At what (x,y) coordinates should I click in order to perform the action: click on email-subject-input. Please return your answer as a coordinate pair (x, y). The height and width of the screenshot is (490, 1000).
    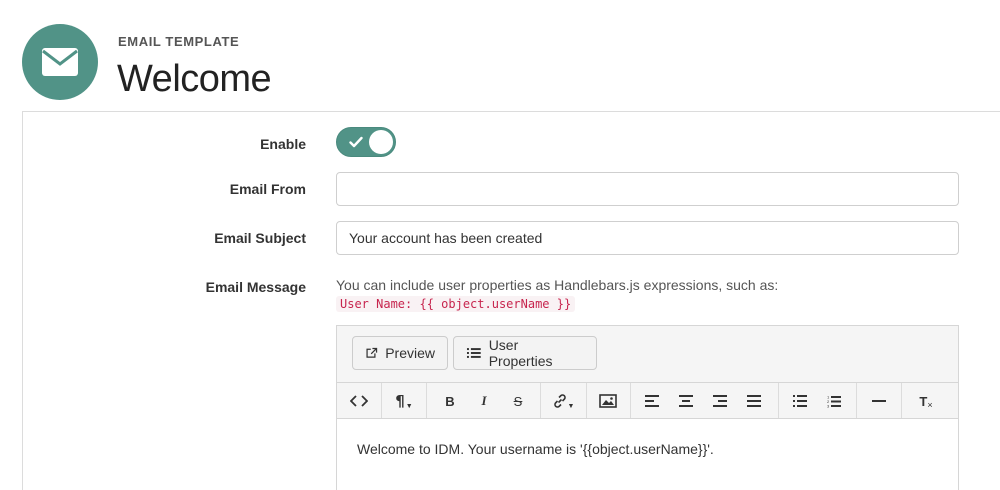
    Looking at the image, I should click on (647, 238).